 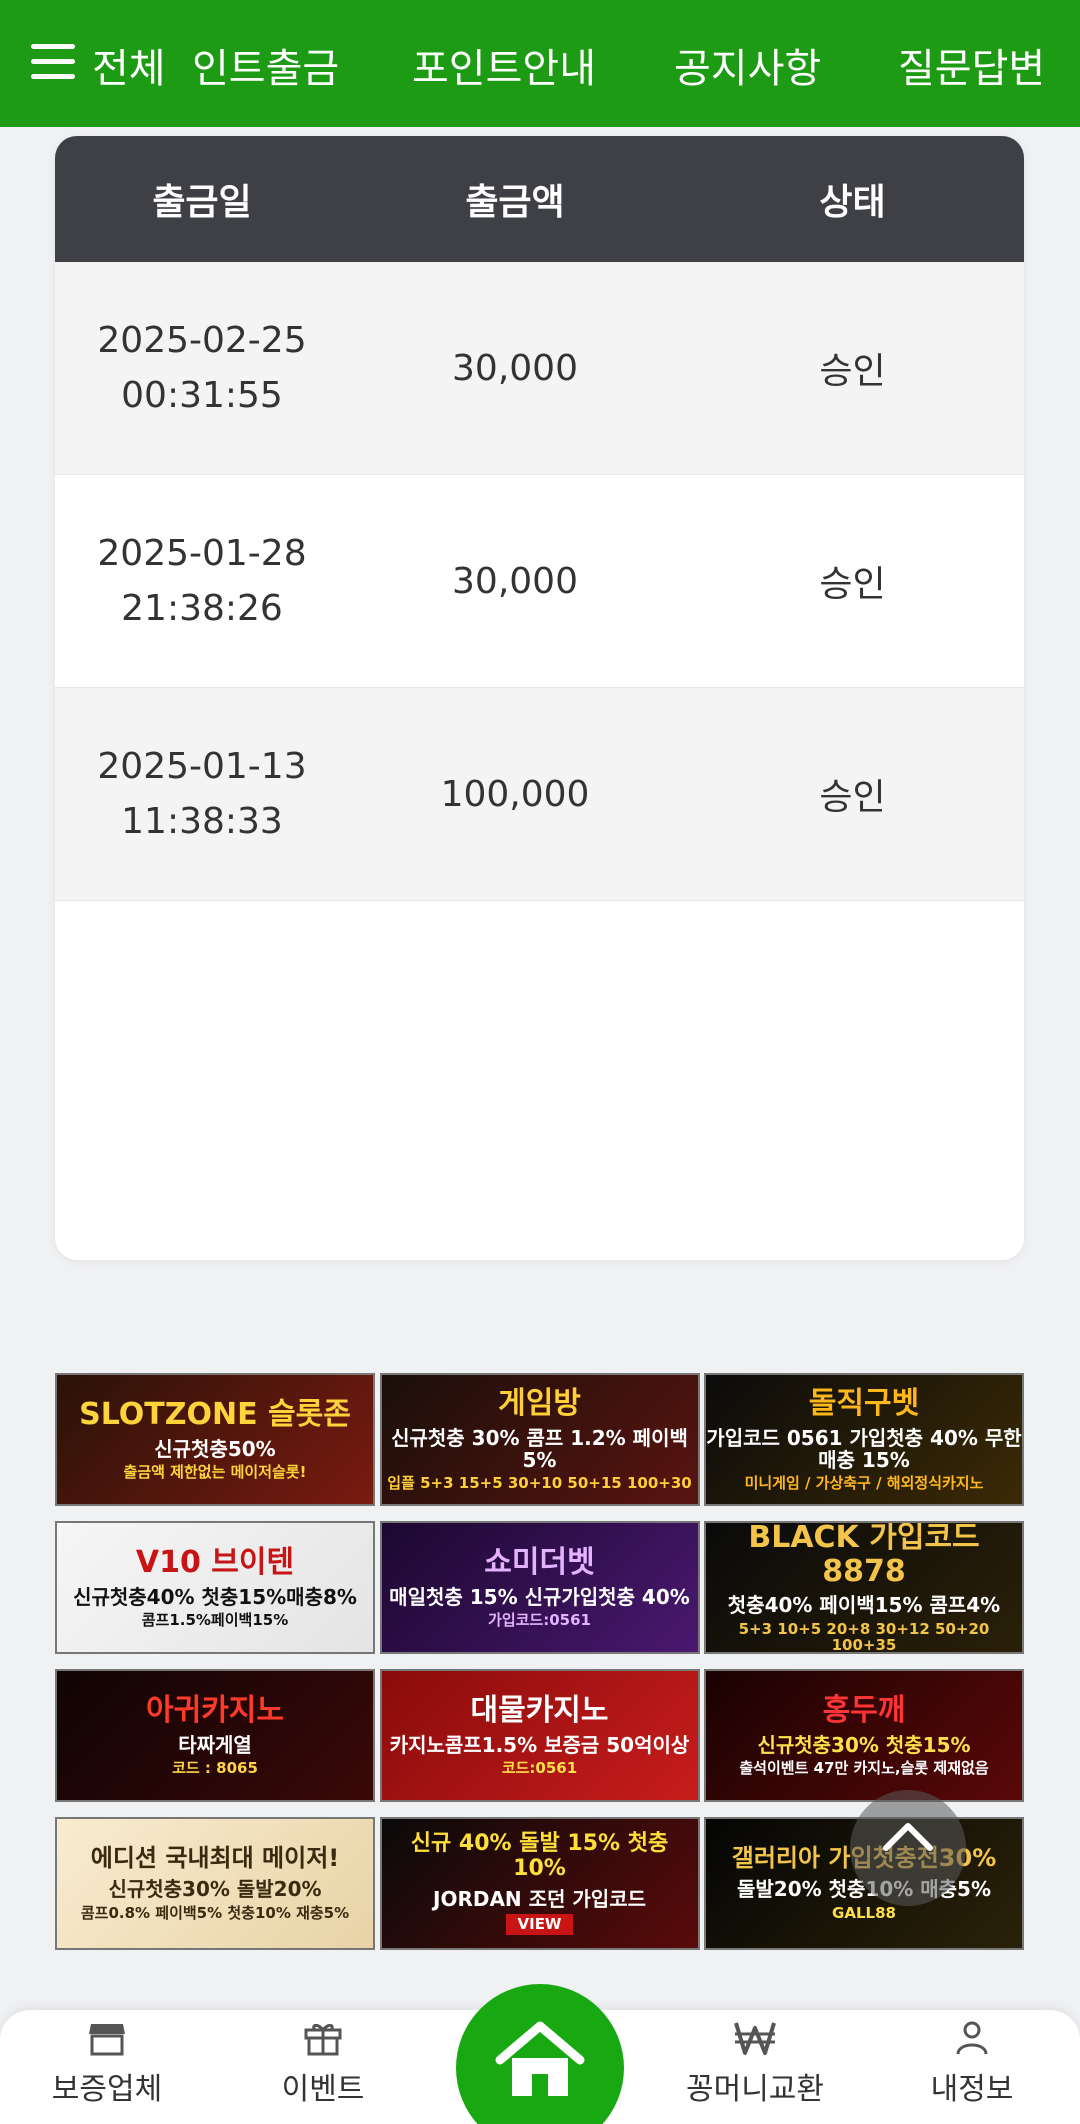 I want to click on store-icon, so click(x=107, y=2040).